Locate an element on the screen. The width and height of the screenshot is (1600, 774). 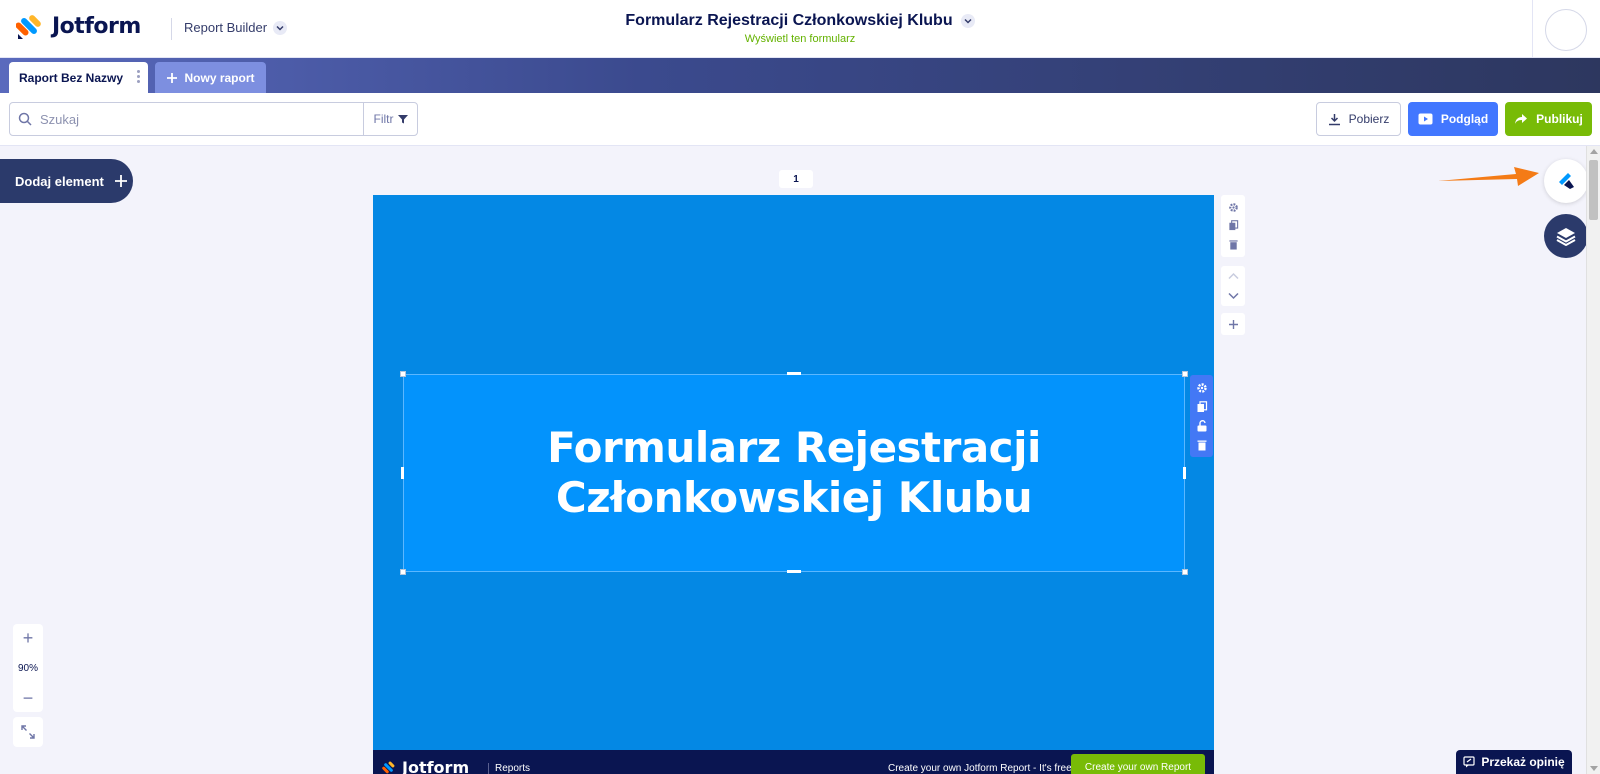
download-label: Pobierz is located at coordinates (1369, 119).